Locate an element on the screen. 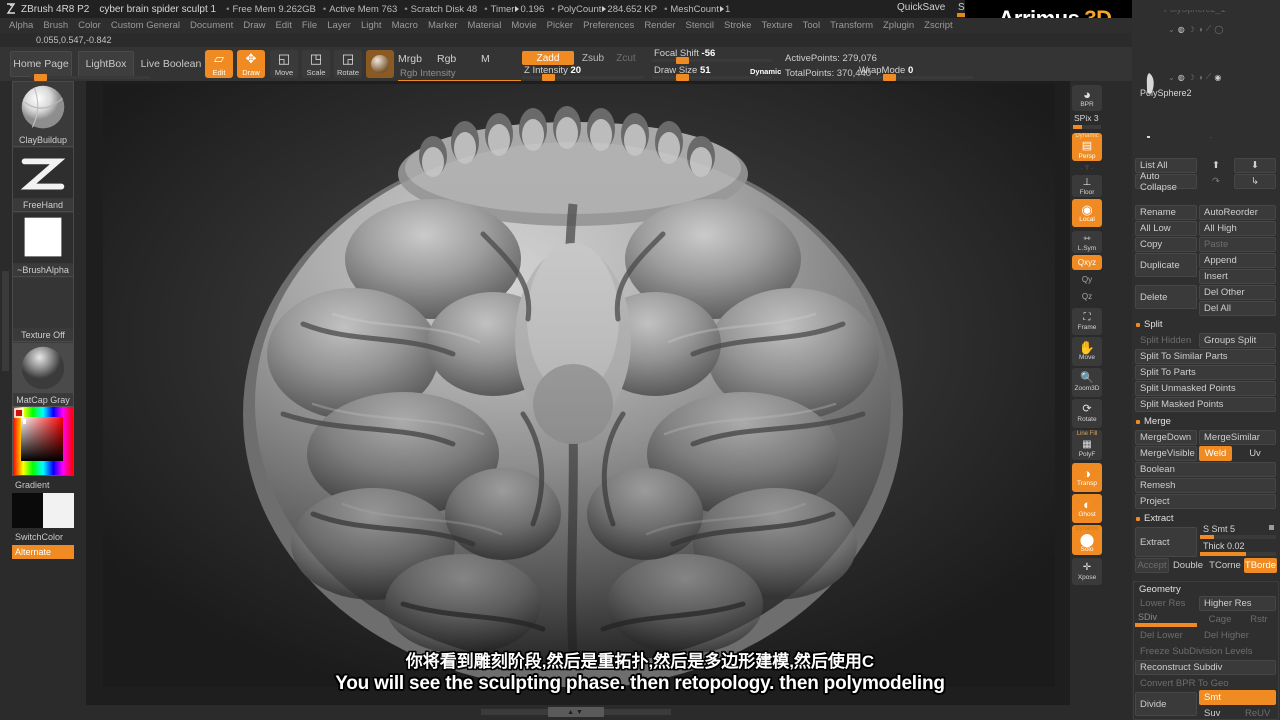 Image resolution: width=1280 pixels, height=720 pixels. lower-res-button: Lower Res is located at coordinates (1166, 603).